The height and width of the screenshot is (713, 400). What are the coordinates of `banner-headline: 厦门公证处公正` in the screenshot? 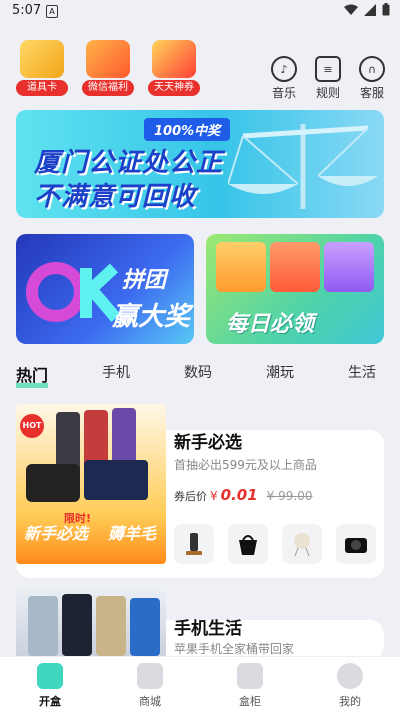 It's located at (129, 163).